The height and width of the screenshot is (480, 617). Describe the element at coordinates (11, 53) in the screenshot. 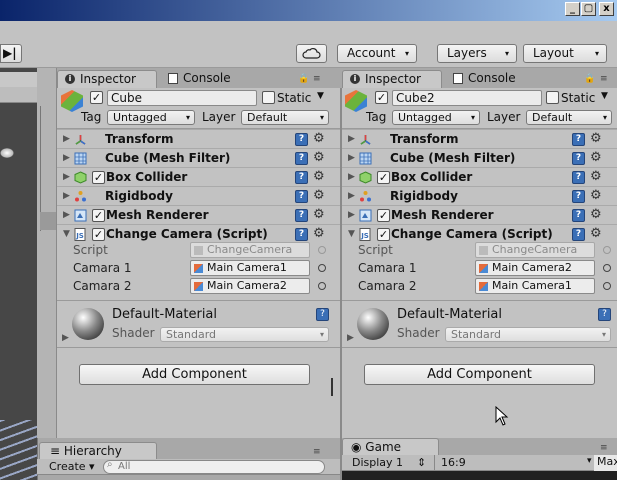

I see `step-button: ▶|` at that location.